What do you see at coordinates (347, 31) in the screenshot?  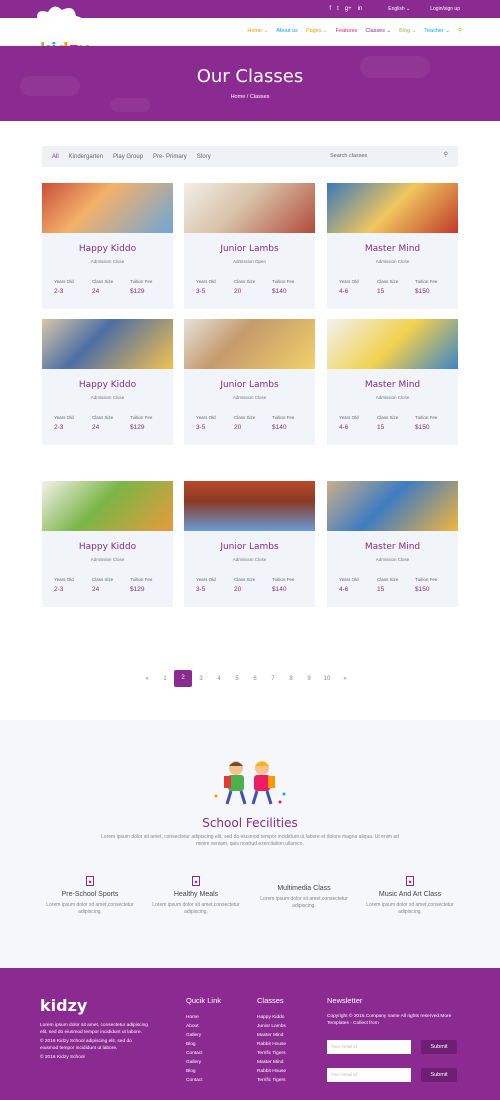 I see `menu-features: Features` at bounding box center [347, 31].